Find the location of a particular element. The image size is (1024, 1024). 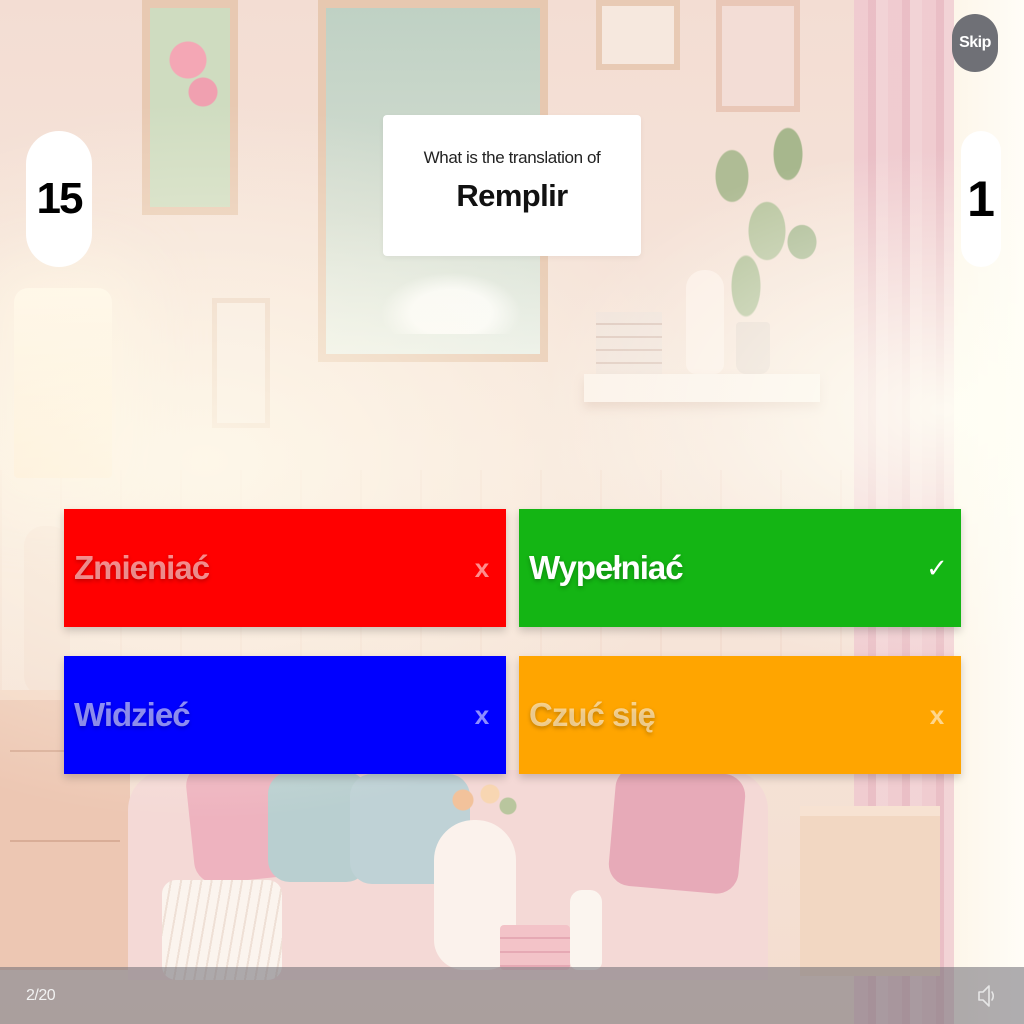

timer-value: 15 is located at coordinates (60, 198).